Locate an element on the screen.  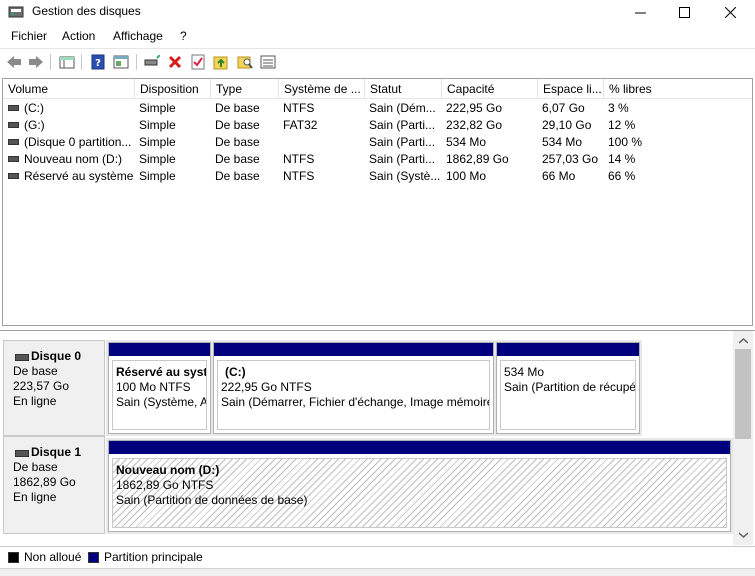
column-volume: Volume is located at coordinates (69, 89).